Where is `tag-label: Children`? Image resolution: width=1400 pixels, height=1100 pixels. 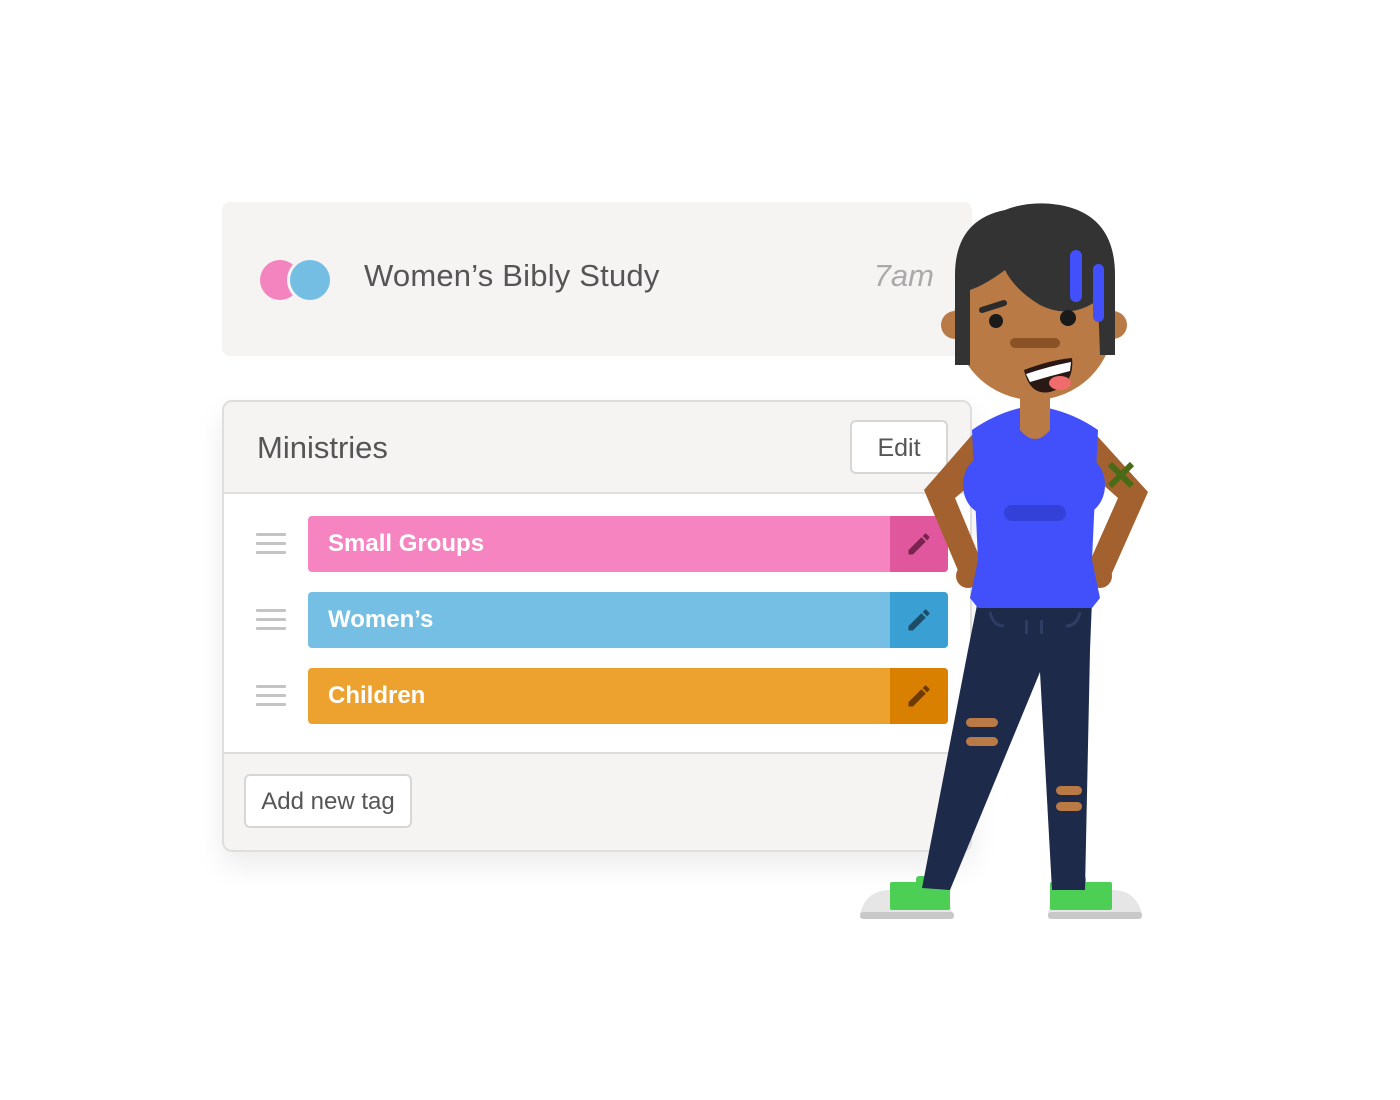 tag-label: Children is located at coordinates (377, 695).